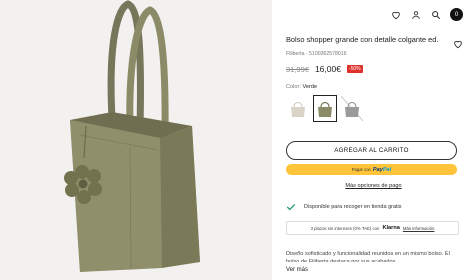  I want to click on klarna-info-link: Más información, so click(419, 228).